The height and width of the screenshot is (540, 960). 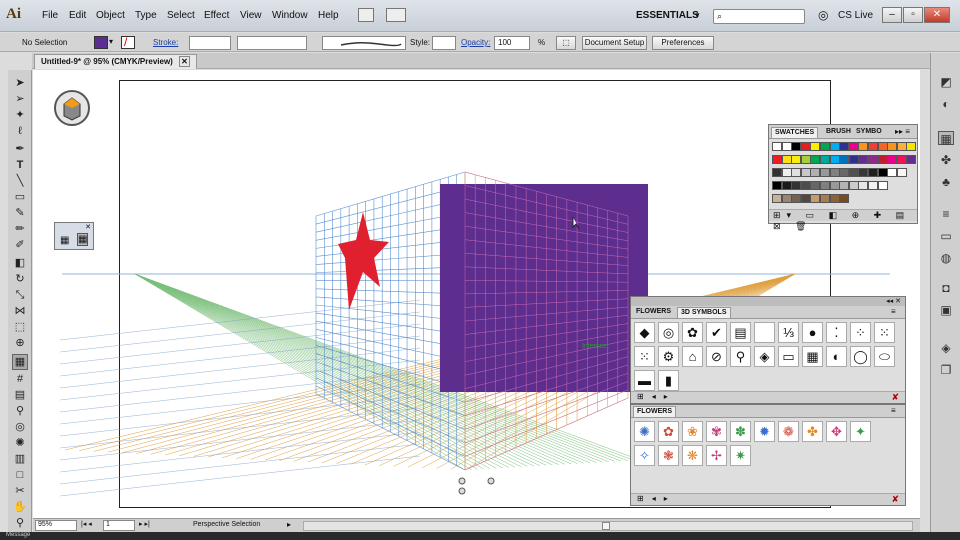 I want to click on flower-item: ✽, so click(x=740, y=431).